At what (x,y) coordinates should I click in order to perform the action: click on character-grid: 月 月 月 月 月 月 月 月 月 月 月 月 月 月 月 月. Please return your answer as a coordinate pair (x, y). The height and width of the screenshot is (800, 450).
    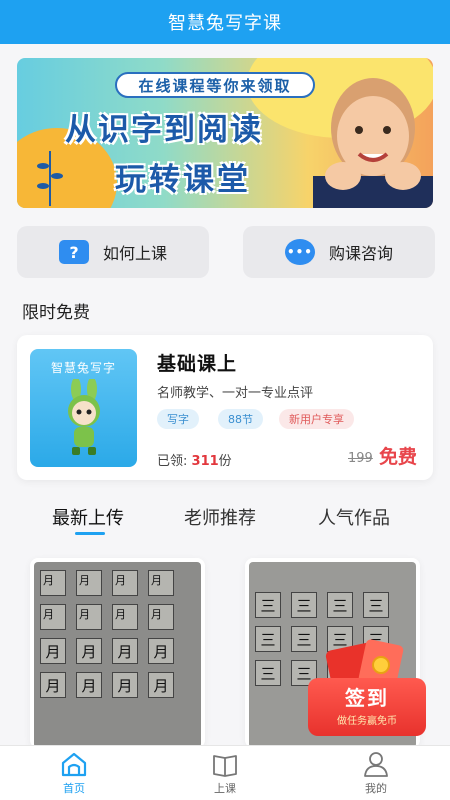
    Looking at the image, I should click on (107, 634).